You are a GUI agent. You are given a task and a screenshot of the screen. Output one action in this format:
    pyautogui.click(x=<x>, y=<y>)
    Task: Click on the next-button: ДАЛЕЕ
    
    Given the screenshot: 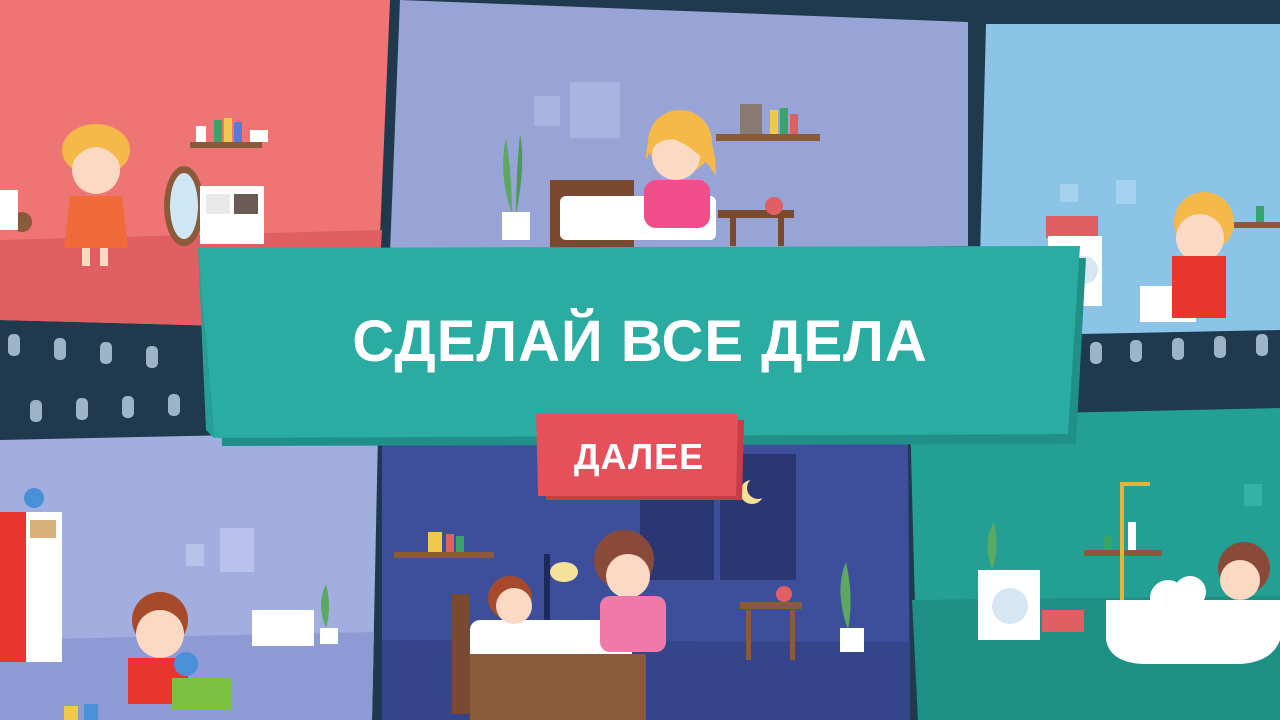 What is the action you would take?
    pyautogui.click(x=639, y=456)
    